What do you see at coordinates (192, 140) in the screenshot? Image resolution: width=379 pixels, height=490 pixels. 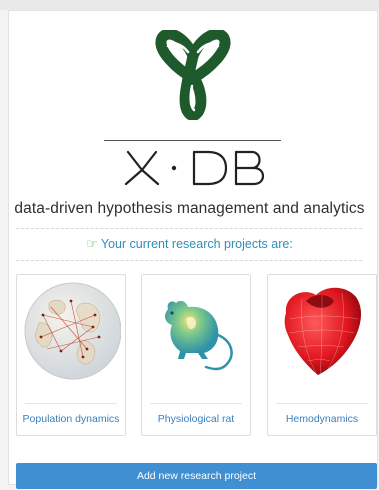 I see `logo-divider` at bounding box center [192, 140].